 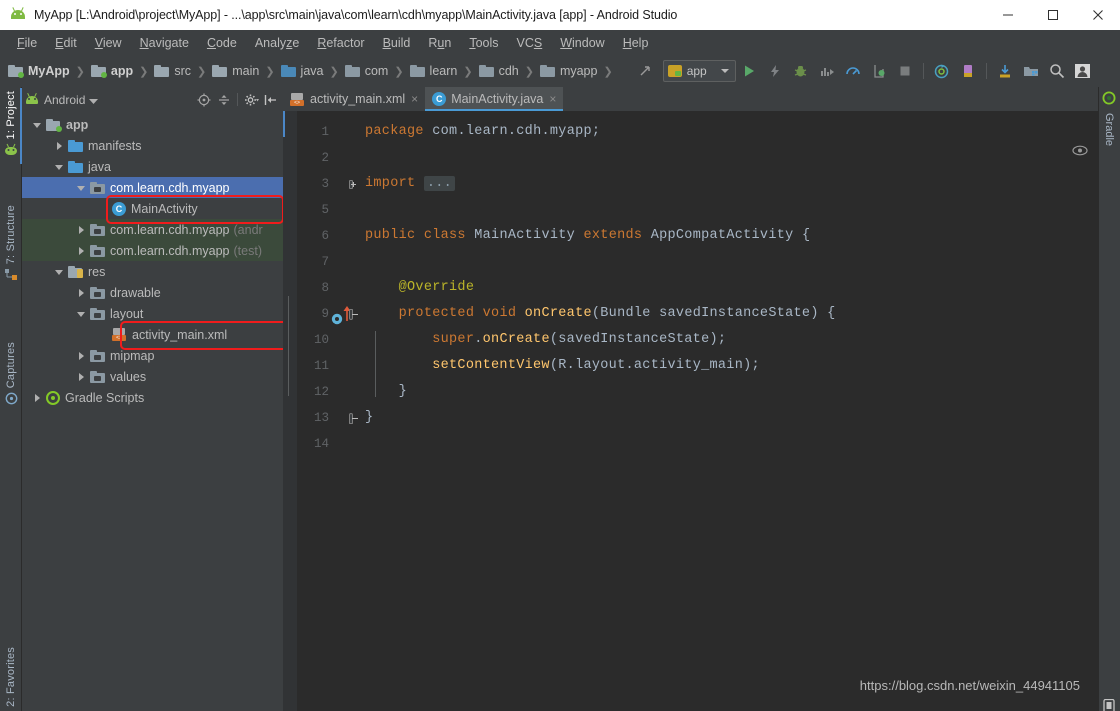 What do you see at coordinates (152, 271) in the screenshot?
I see `tree-node-res: res` at bounding box center [152, 271].